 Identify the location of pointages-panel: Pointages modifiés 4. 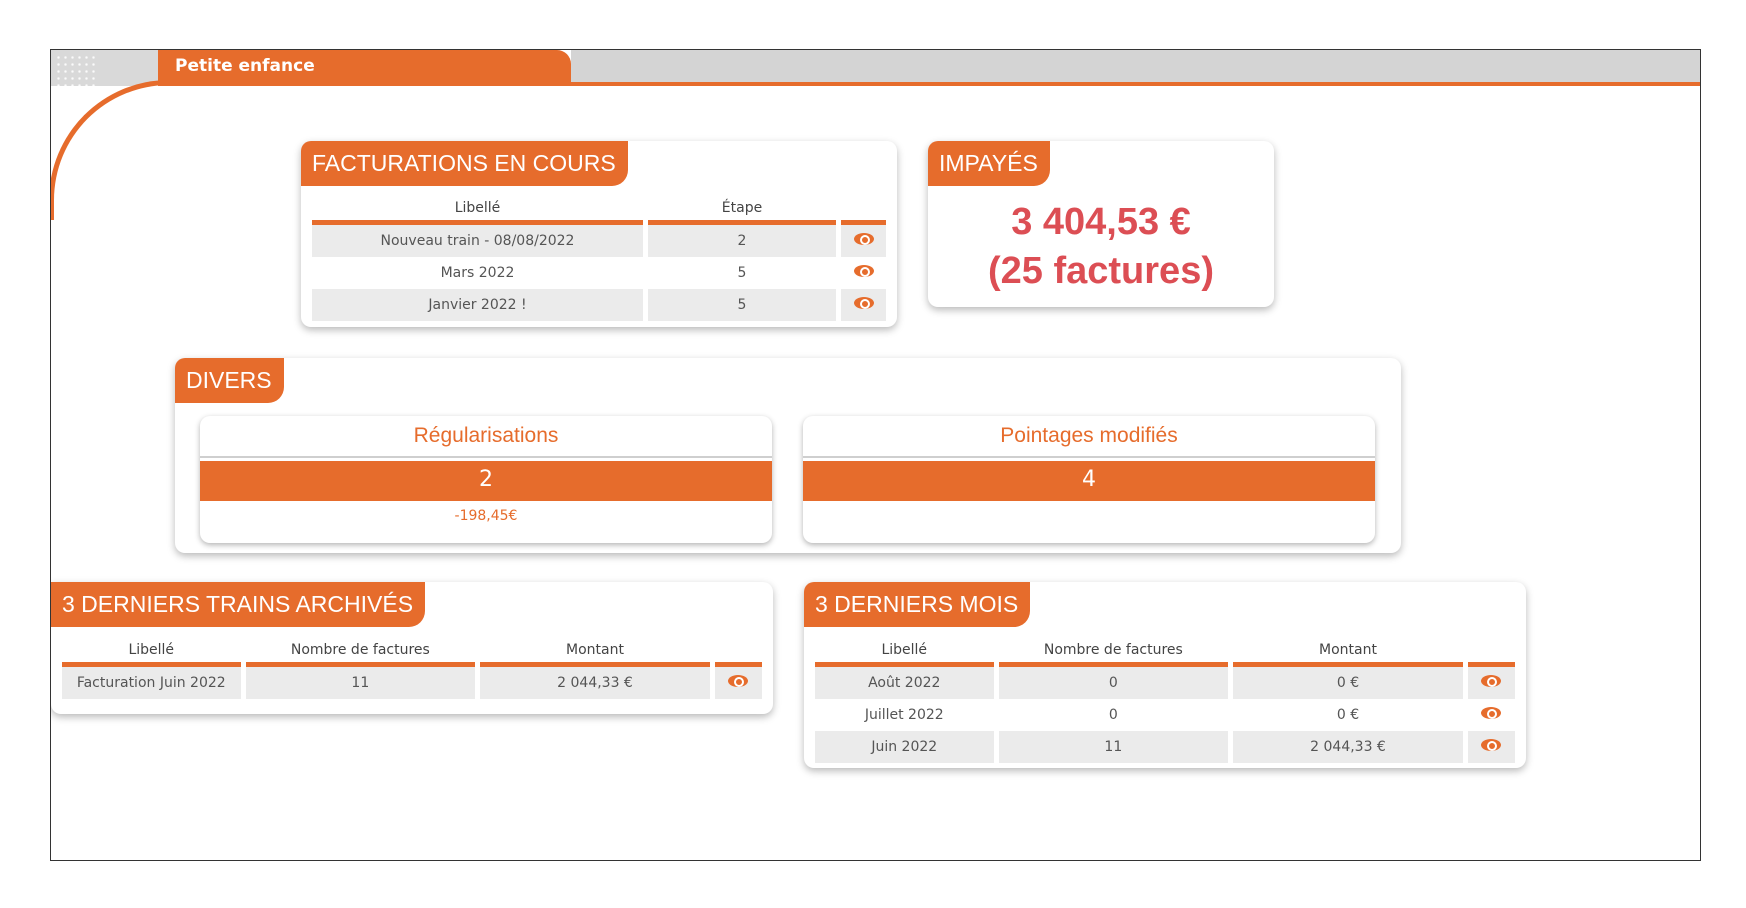
(1089, 479).